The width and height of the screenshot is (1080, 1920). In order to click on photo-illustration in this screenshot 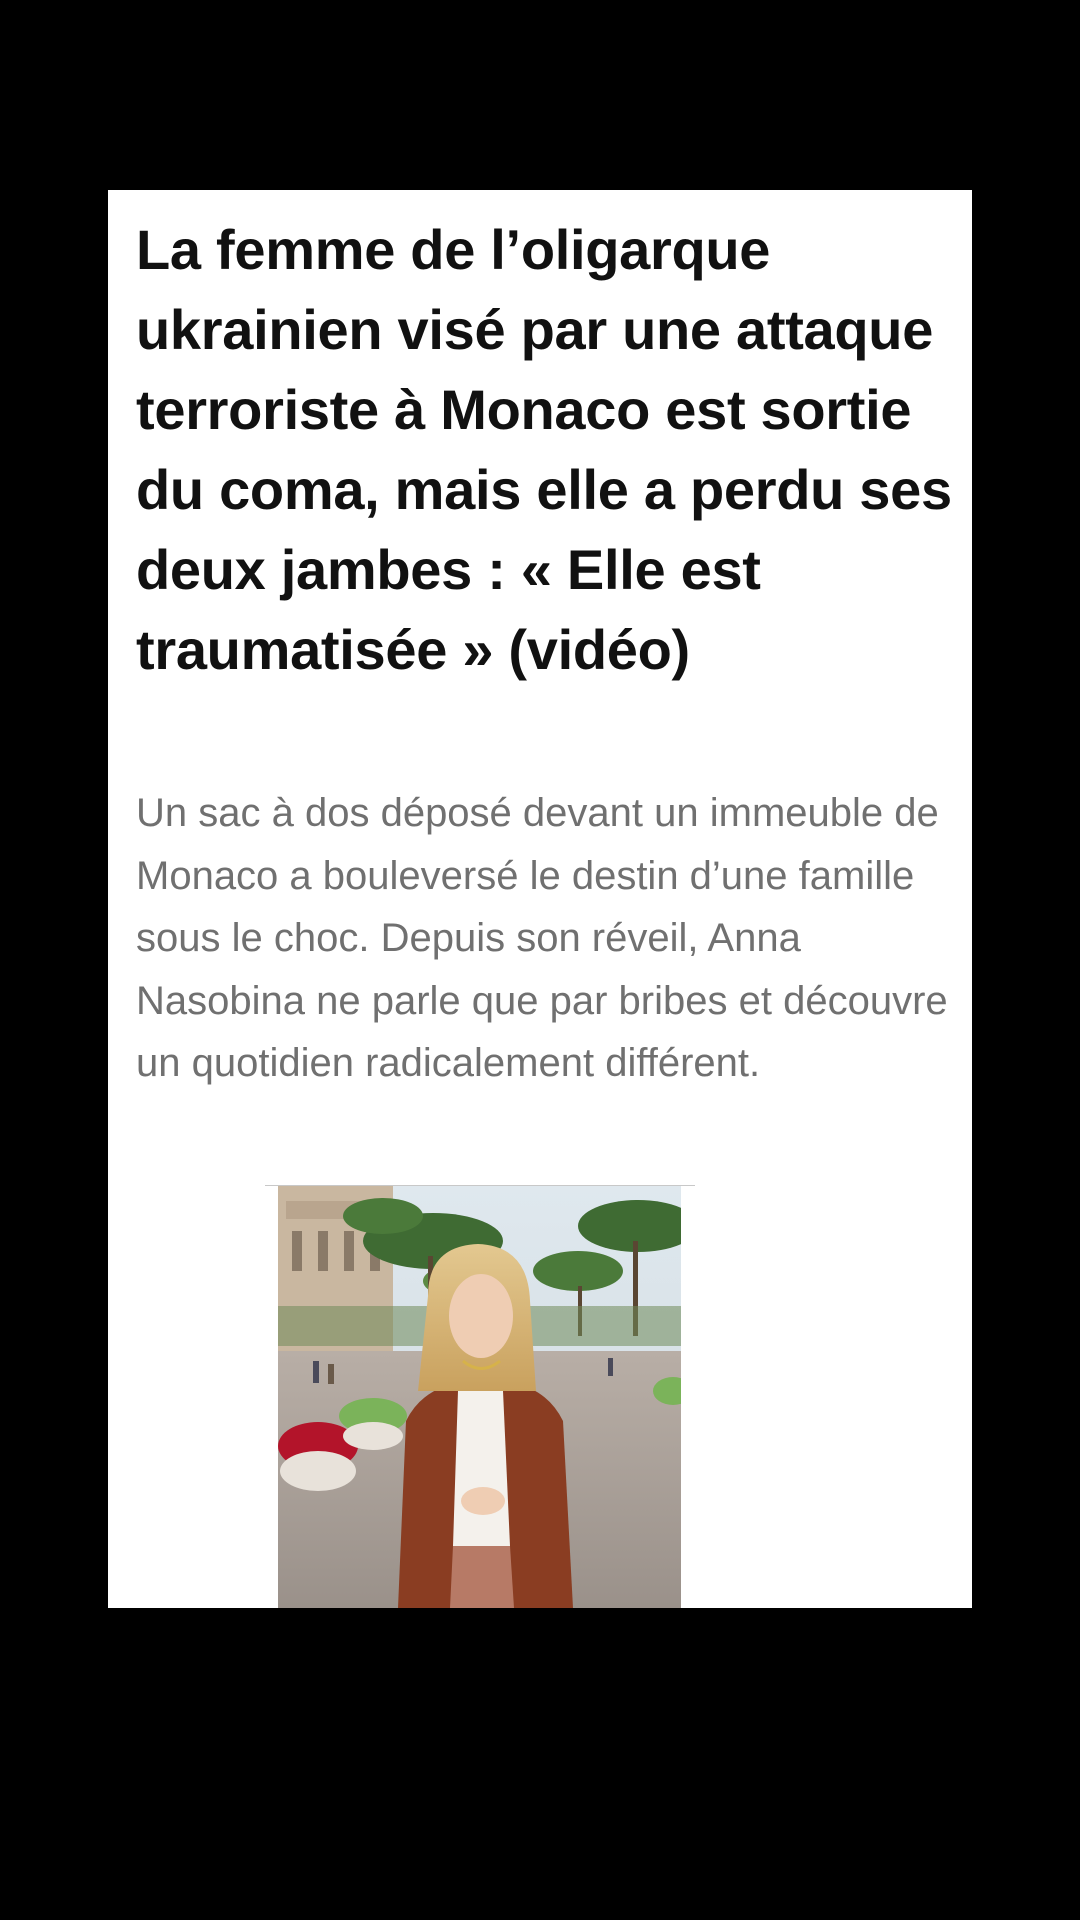, I will do `click(479, 1397)`.